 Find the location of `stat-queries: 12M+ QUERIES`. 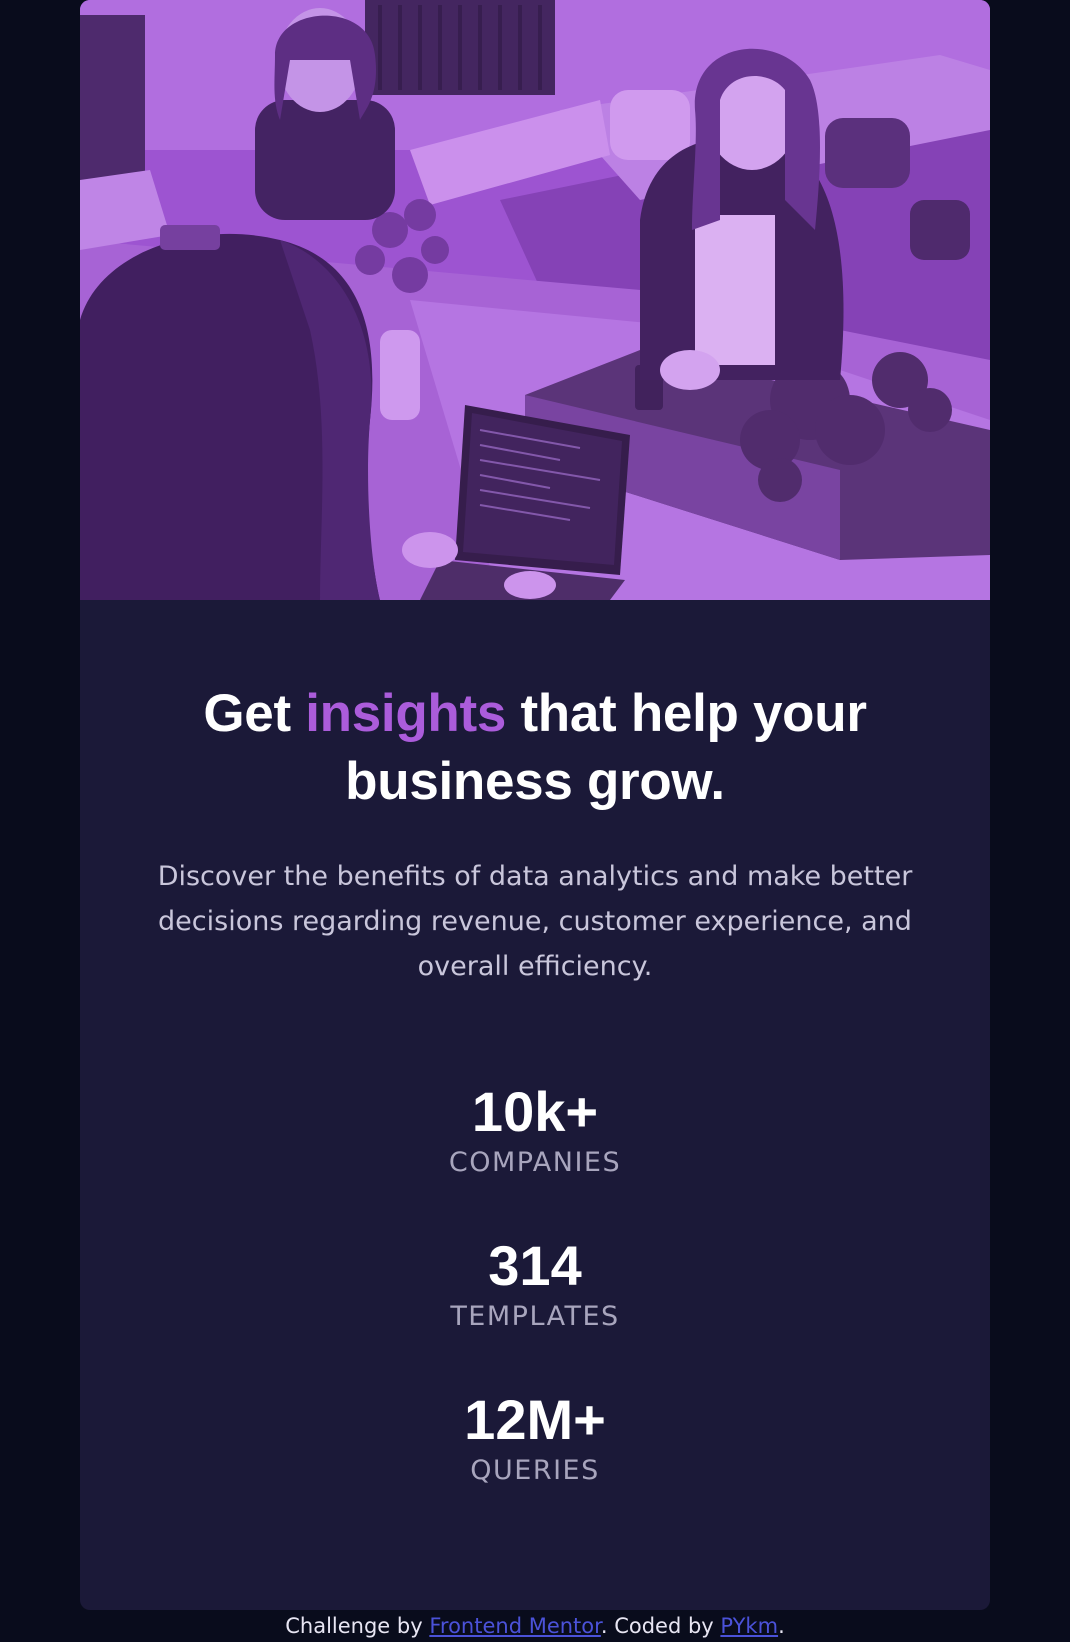

stat-queries: 12M+ QUERIES is located at coordinates (535, 1438).